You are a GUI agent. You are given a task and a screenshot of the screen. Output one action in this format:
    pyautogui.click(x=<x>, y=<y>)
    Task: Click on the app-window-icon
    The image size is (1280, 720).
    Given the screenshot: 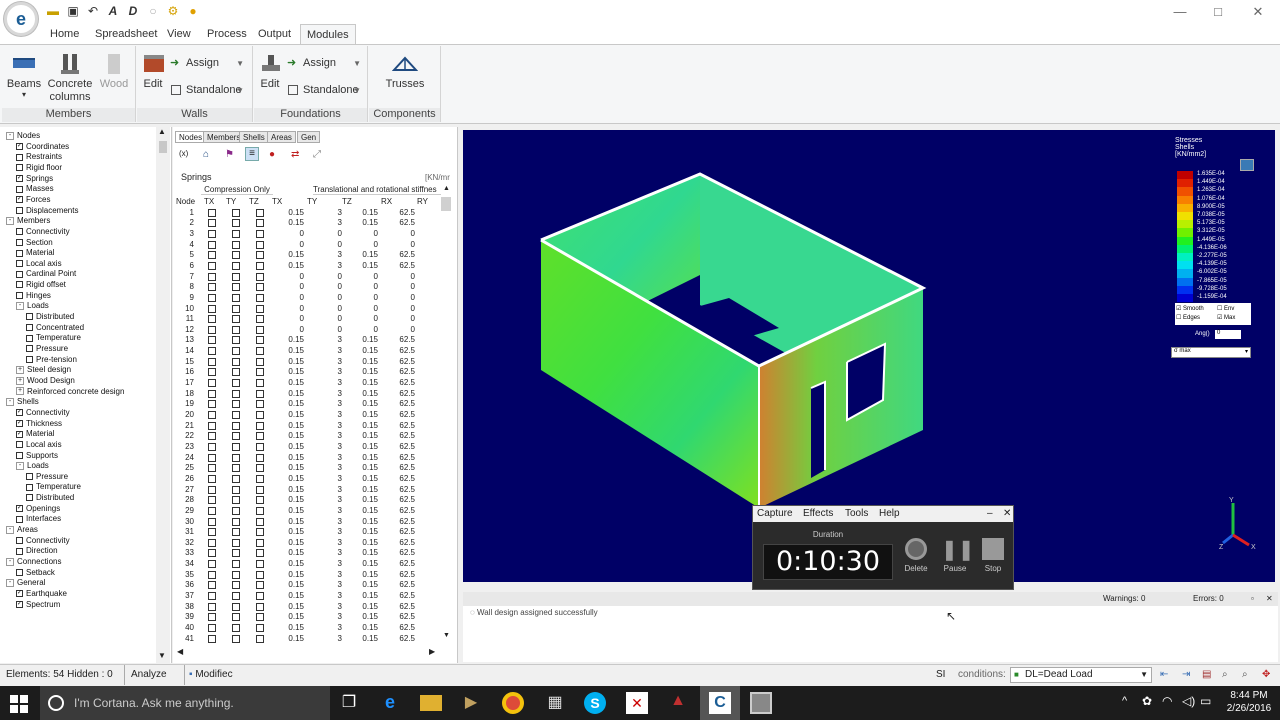 What is the action you would take?
    pyautogui.click(x=761, y=703)
    